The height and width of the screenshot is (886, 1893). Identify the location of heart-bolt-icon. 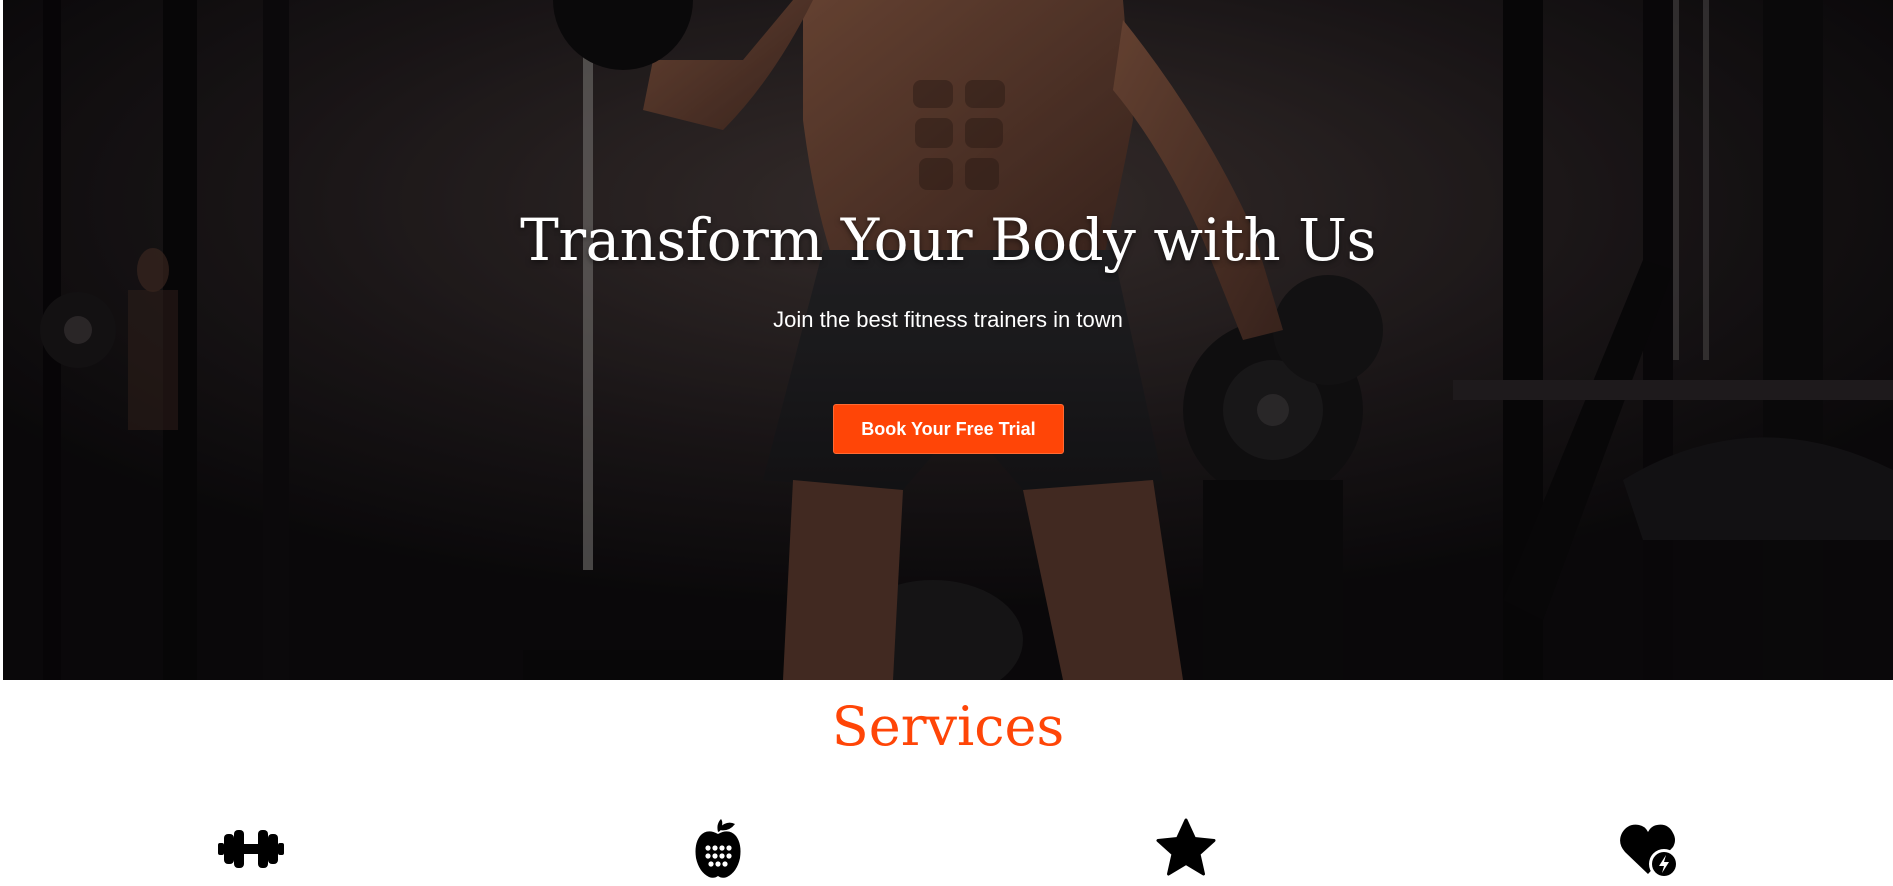
(1650, 849).